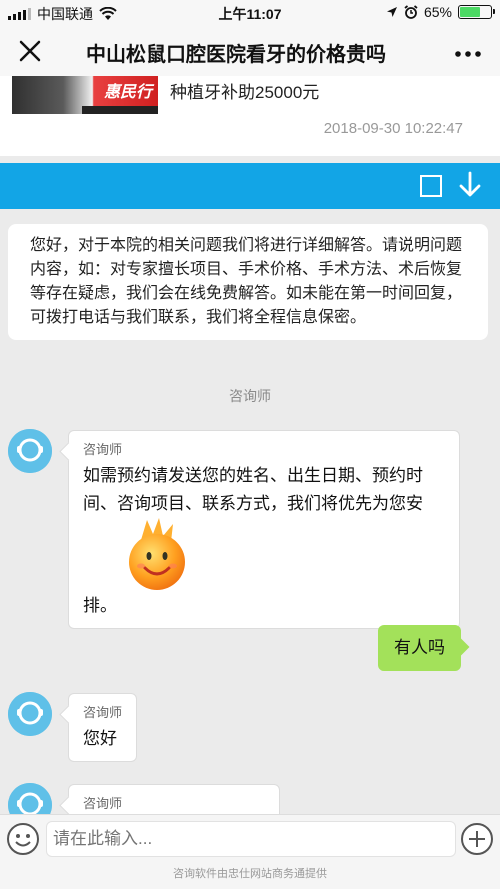 The width and height of the screenshot is (500, 889). Describe the element at coordinates (250, 396) in the screenshot. I see `system-label: 咨询师` at that location.